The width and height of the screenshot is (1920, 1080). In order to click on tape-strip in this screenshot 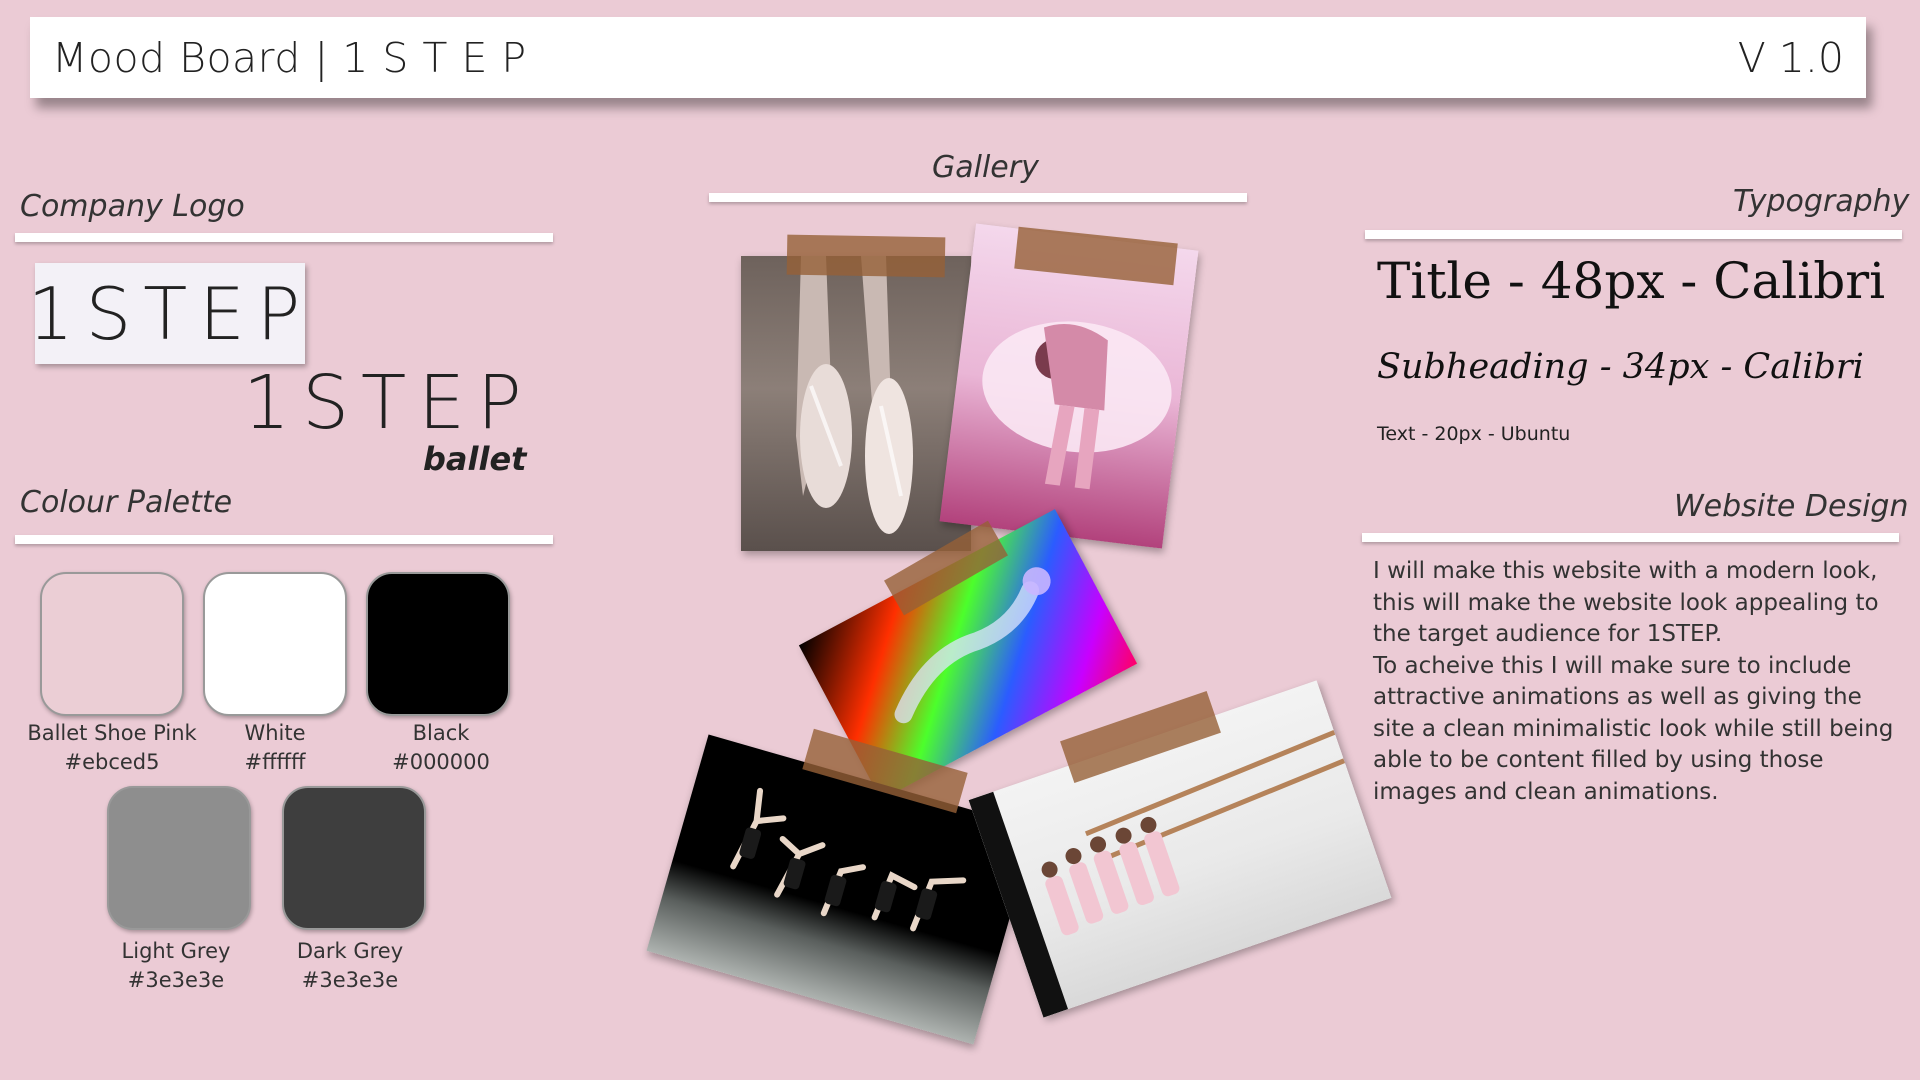, I will do `click(866, 256)`.